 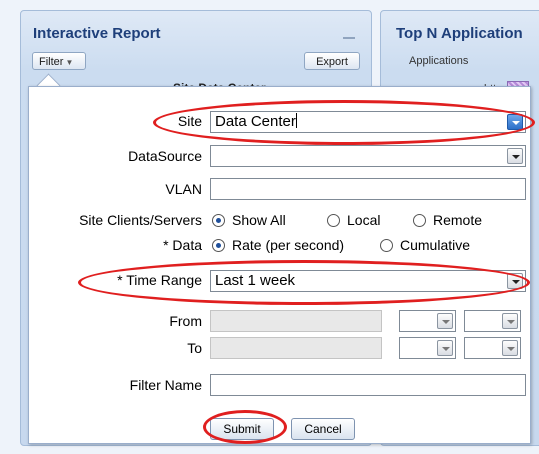 What do you see at coordinates (189, 121) in the screenshot?
I see `site-label: Site` at bounding box center [189, 121].